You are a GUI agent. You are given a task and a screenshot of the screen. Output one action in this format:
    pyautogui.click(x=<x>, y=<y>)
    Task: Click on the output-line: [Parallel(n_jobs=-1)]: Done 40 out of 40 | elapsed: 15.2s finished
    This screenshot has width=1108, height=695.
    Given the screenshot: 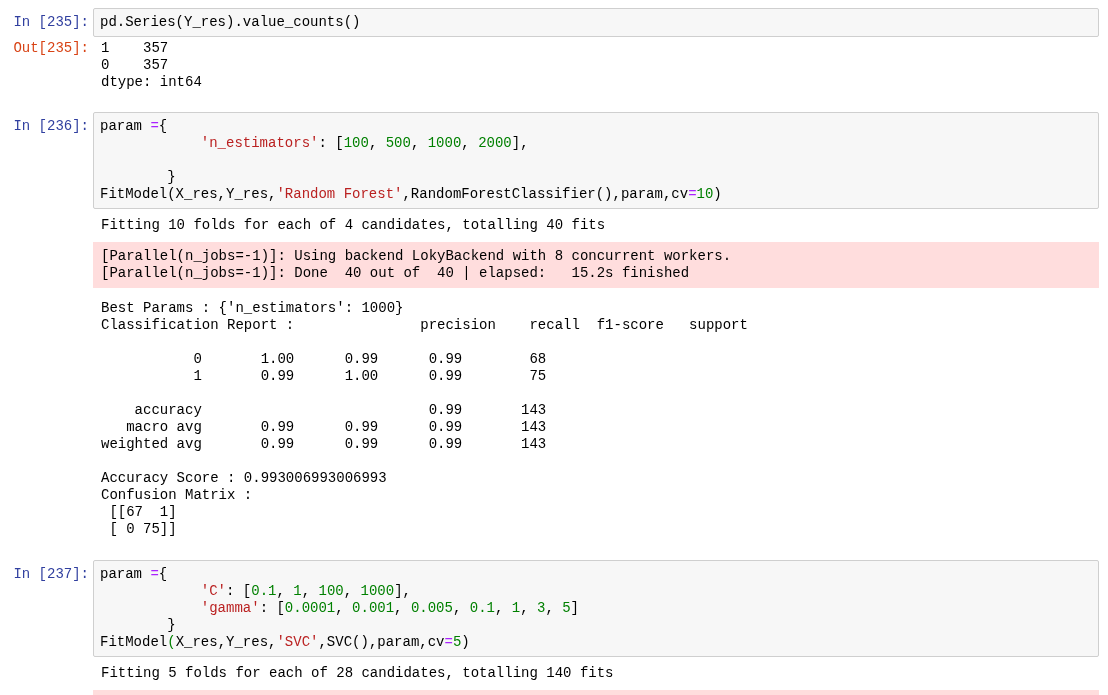 What is the action you would take?
    pyautogui.click(x=396, y=273)
    